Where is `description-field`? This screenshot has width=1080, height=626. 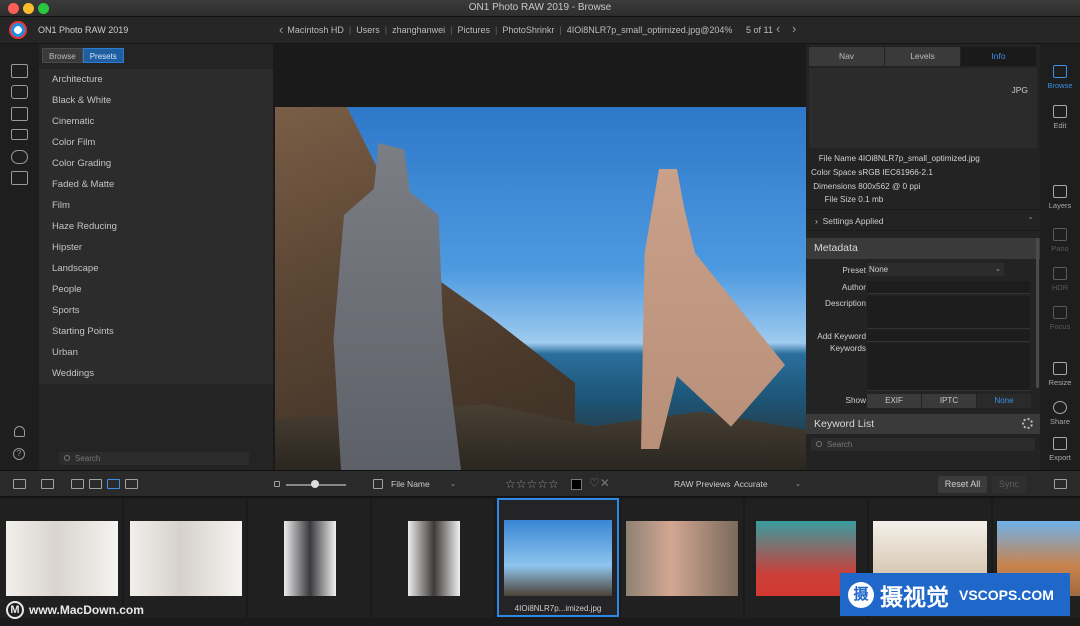
description-field is located at coordinates (948, 312).